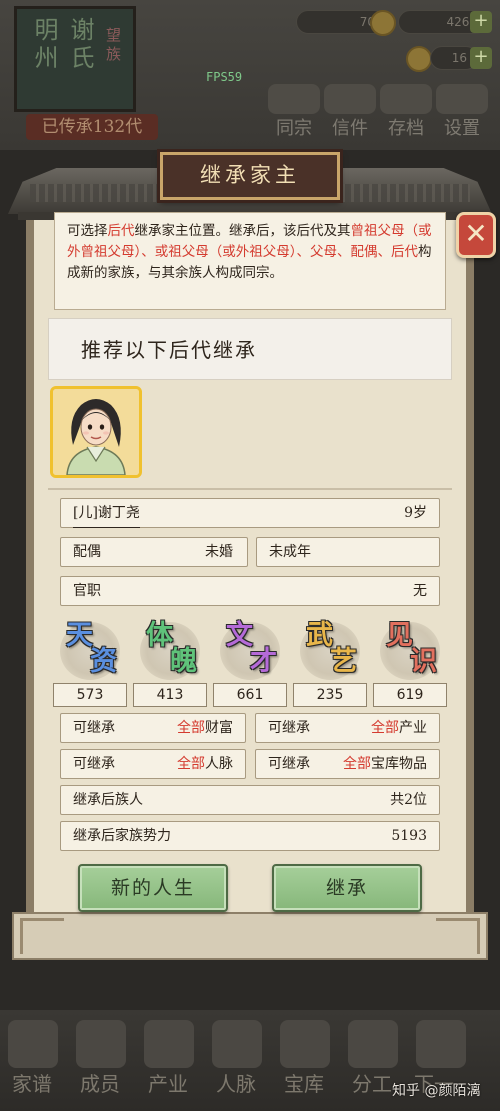 The height and width of the screenshot is (1111, 500). What do you see at coordinates (183, 661) in the screenshot?
I see `stat-physique-bottom: 魄` at bounding box center [183, 661].